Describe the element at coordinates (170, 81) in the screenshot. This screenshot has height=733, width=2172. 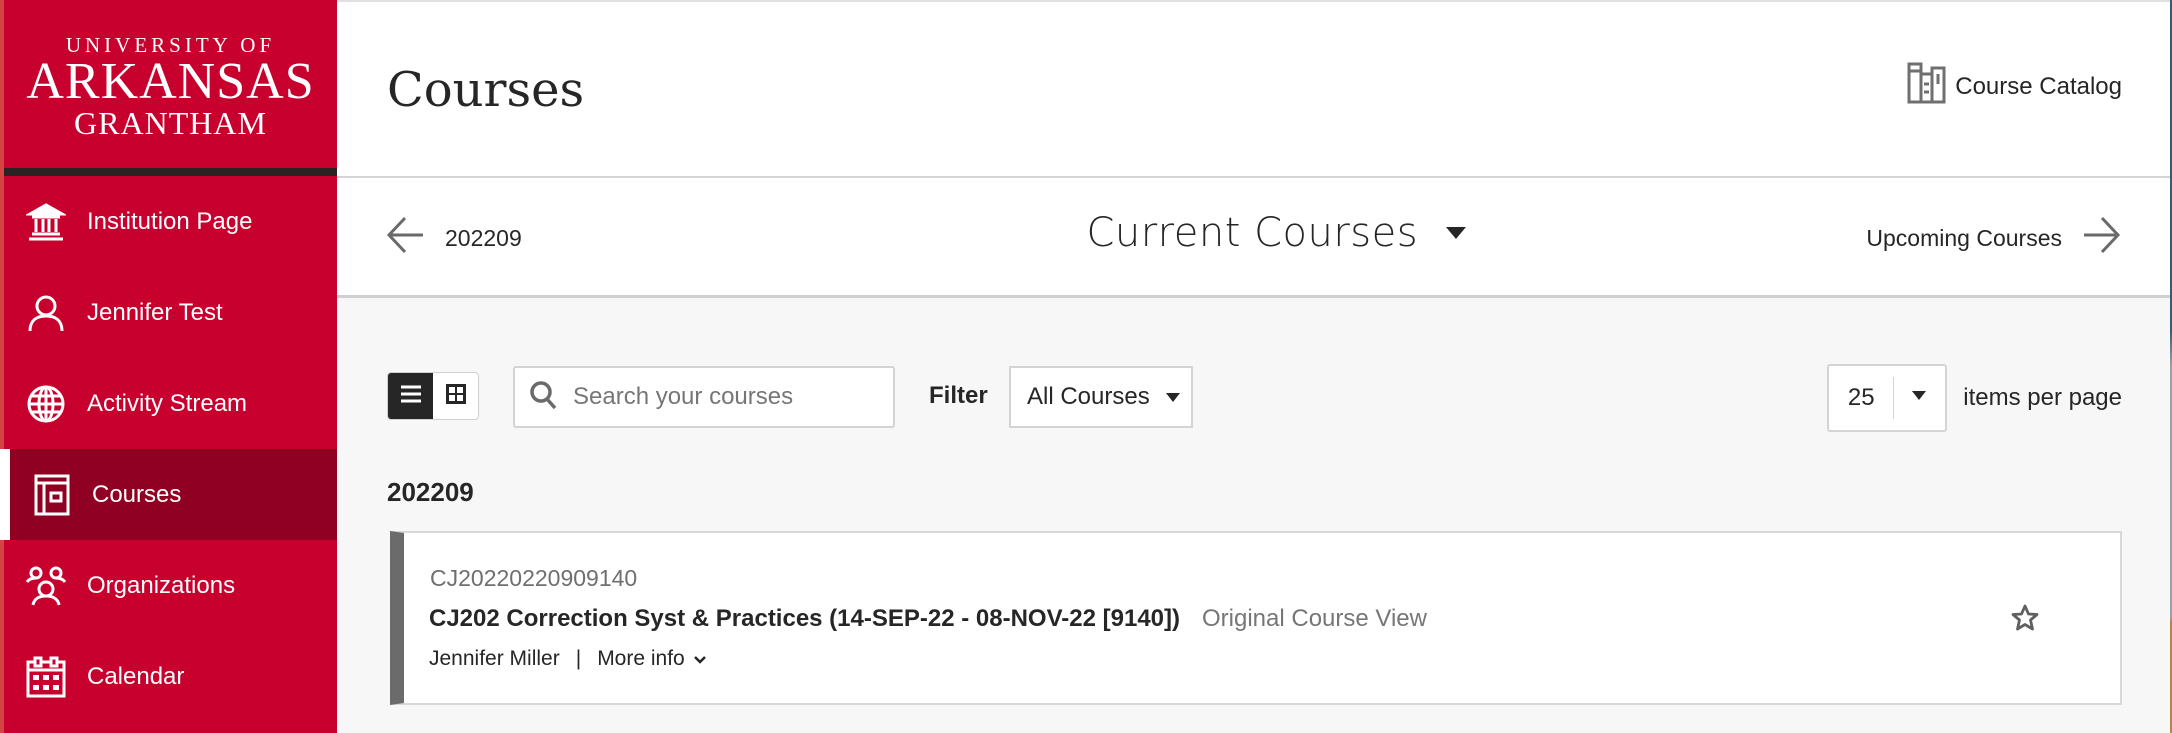
I see `logo-line-2: ARKANSAS` at that location.